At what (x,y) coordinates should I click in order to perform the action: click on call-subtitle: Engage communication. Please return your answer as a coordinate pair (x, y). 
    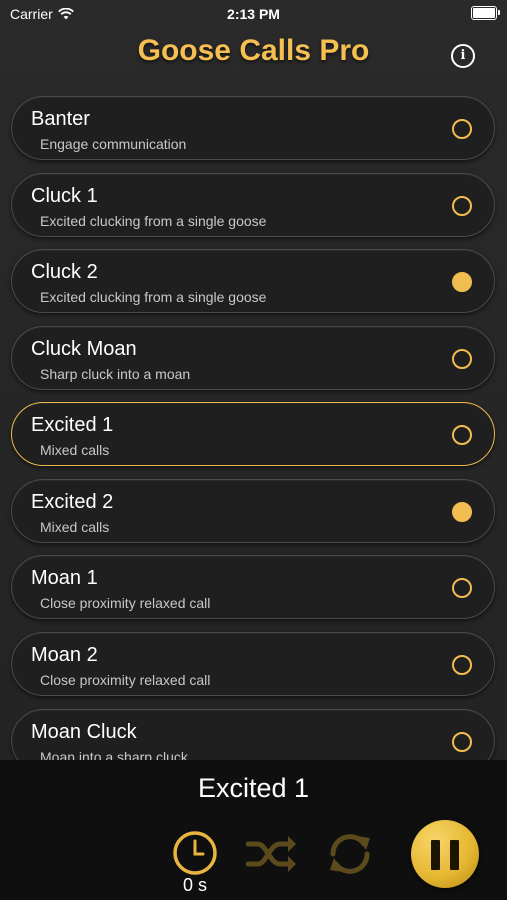
    Looking at the image, I should click on (113, 144).